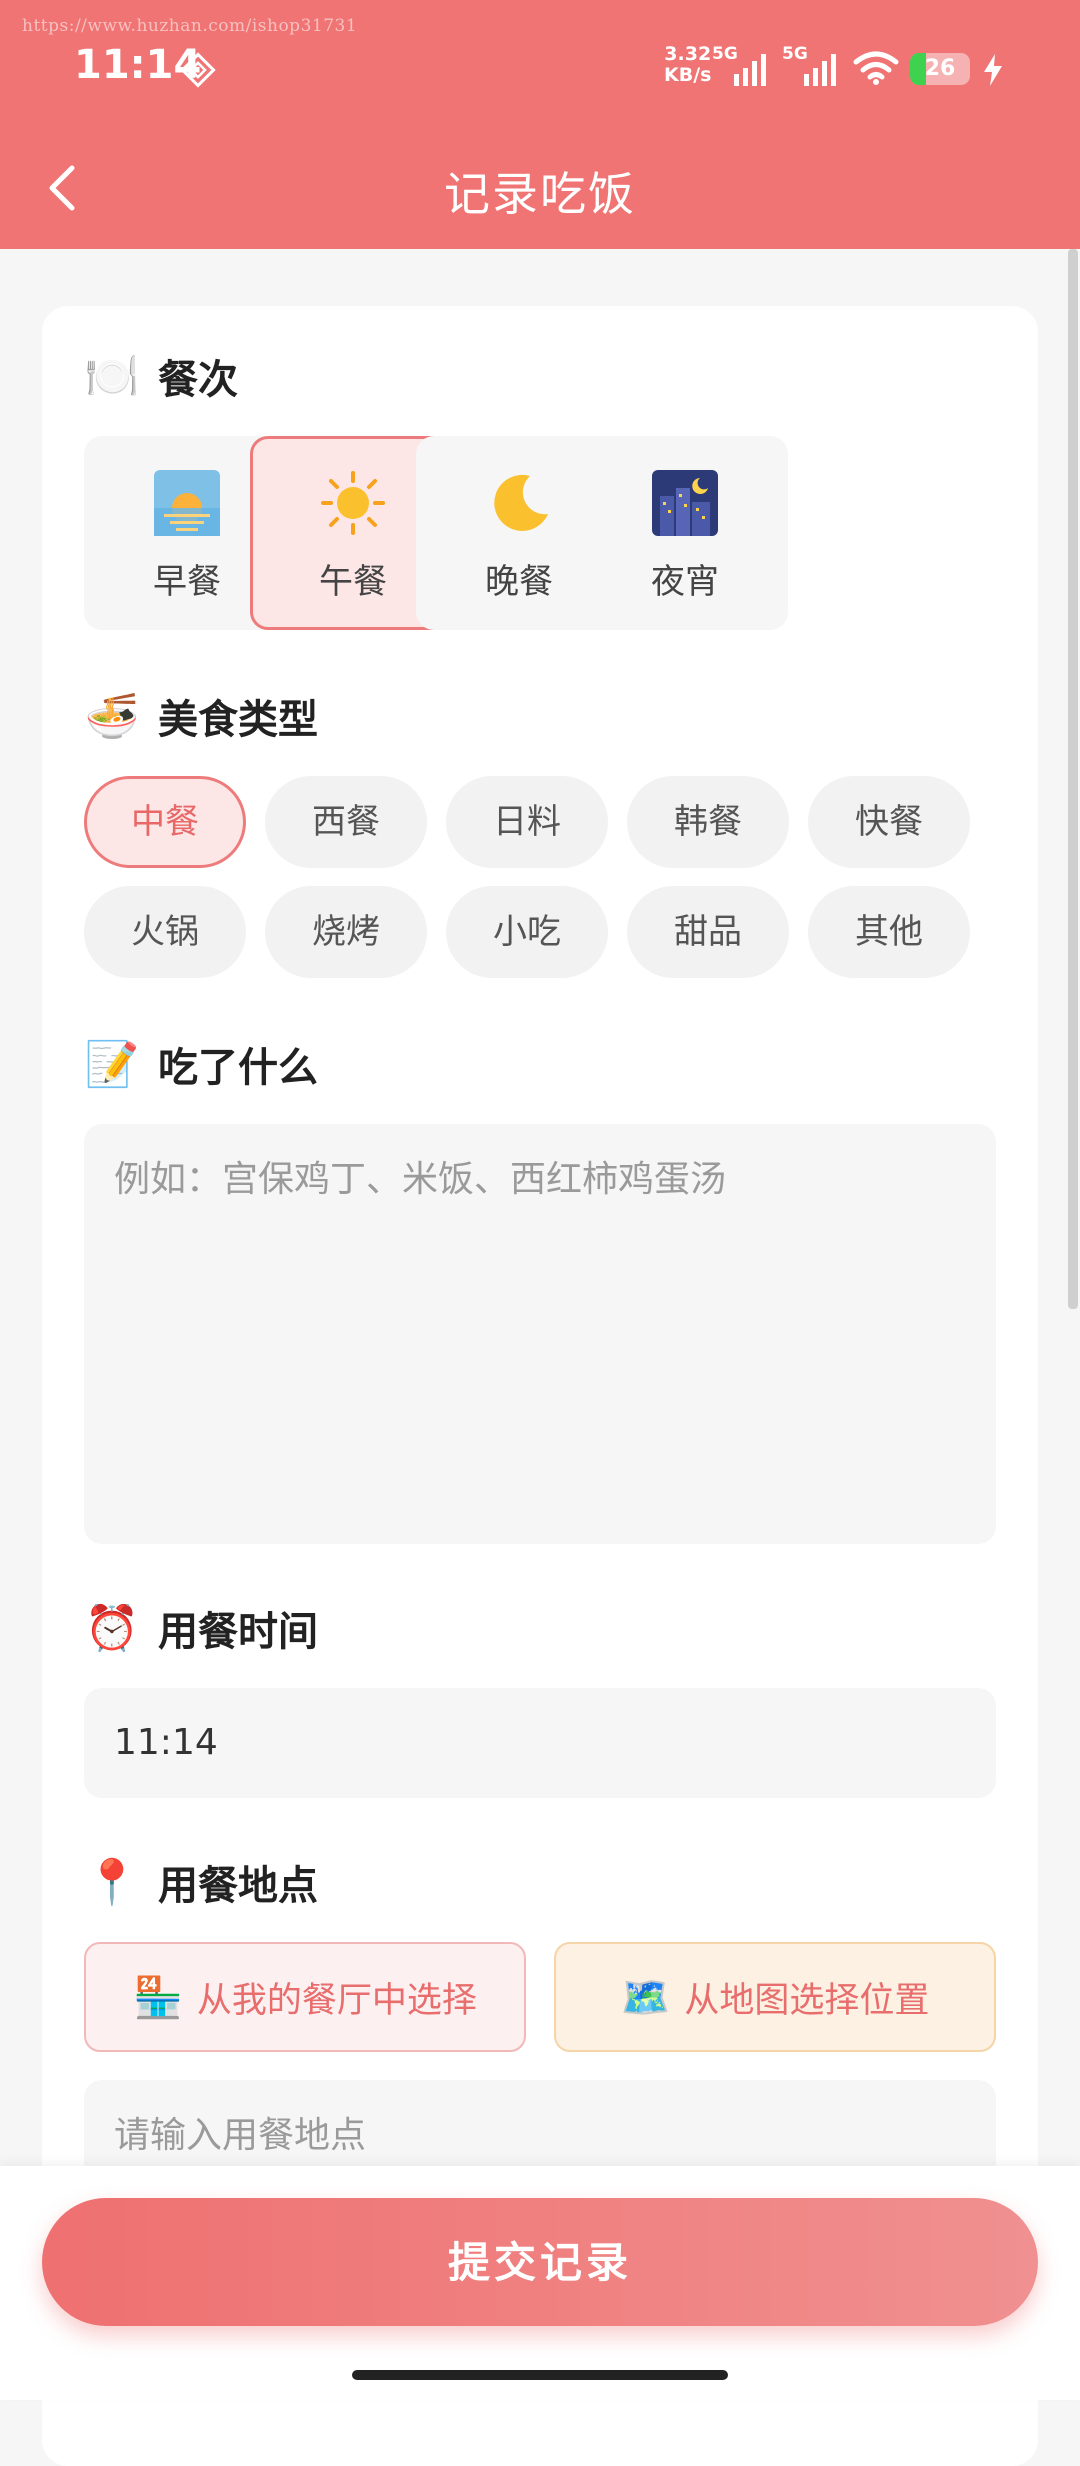  I want to click on choose-restaurant-label: 从我的餐厅中选择, so click(336, 2000).